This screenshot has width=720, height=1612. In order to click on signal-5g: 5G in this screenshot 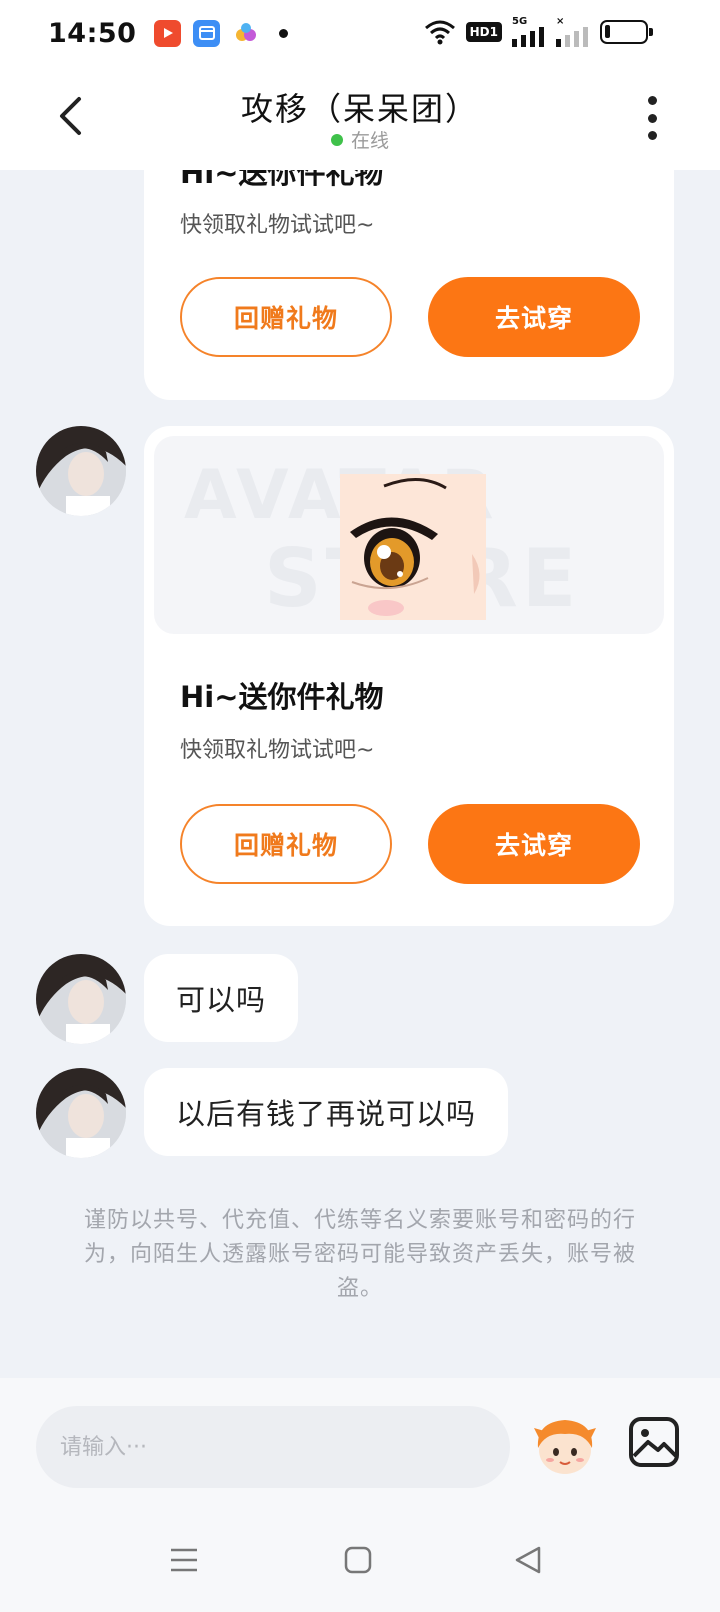, I will do `click(529, 31)`.